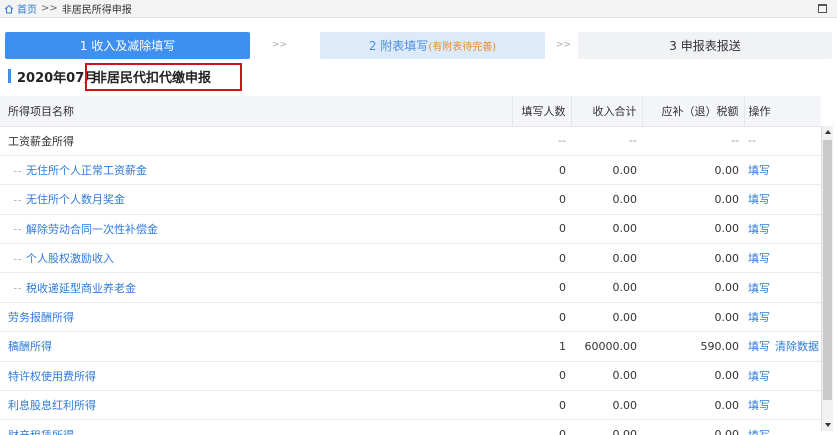 The image size is (837, 435). Describe the element at coordinates (92, 229) in the screenshot. I see `row-item-name: 解除劳动合同一次性补偿金` at that location.